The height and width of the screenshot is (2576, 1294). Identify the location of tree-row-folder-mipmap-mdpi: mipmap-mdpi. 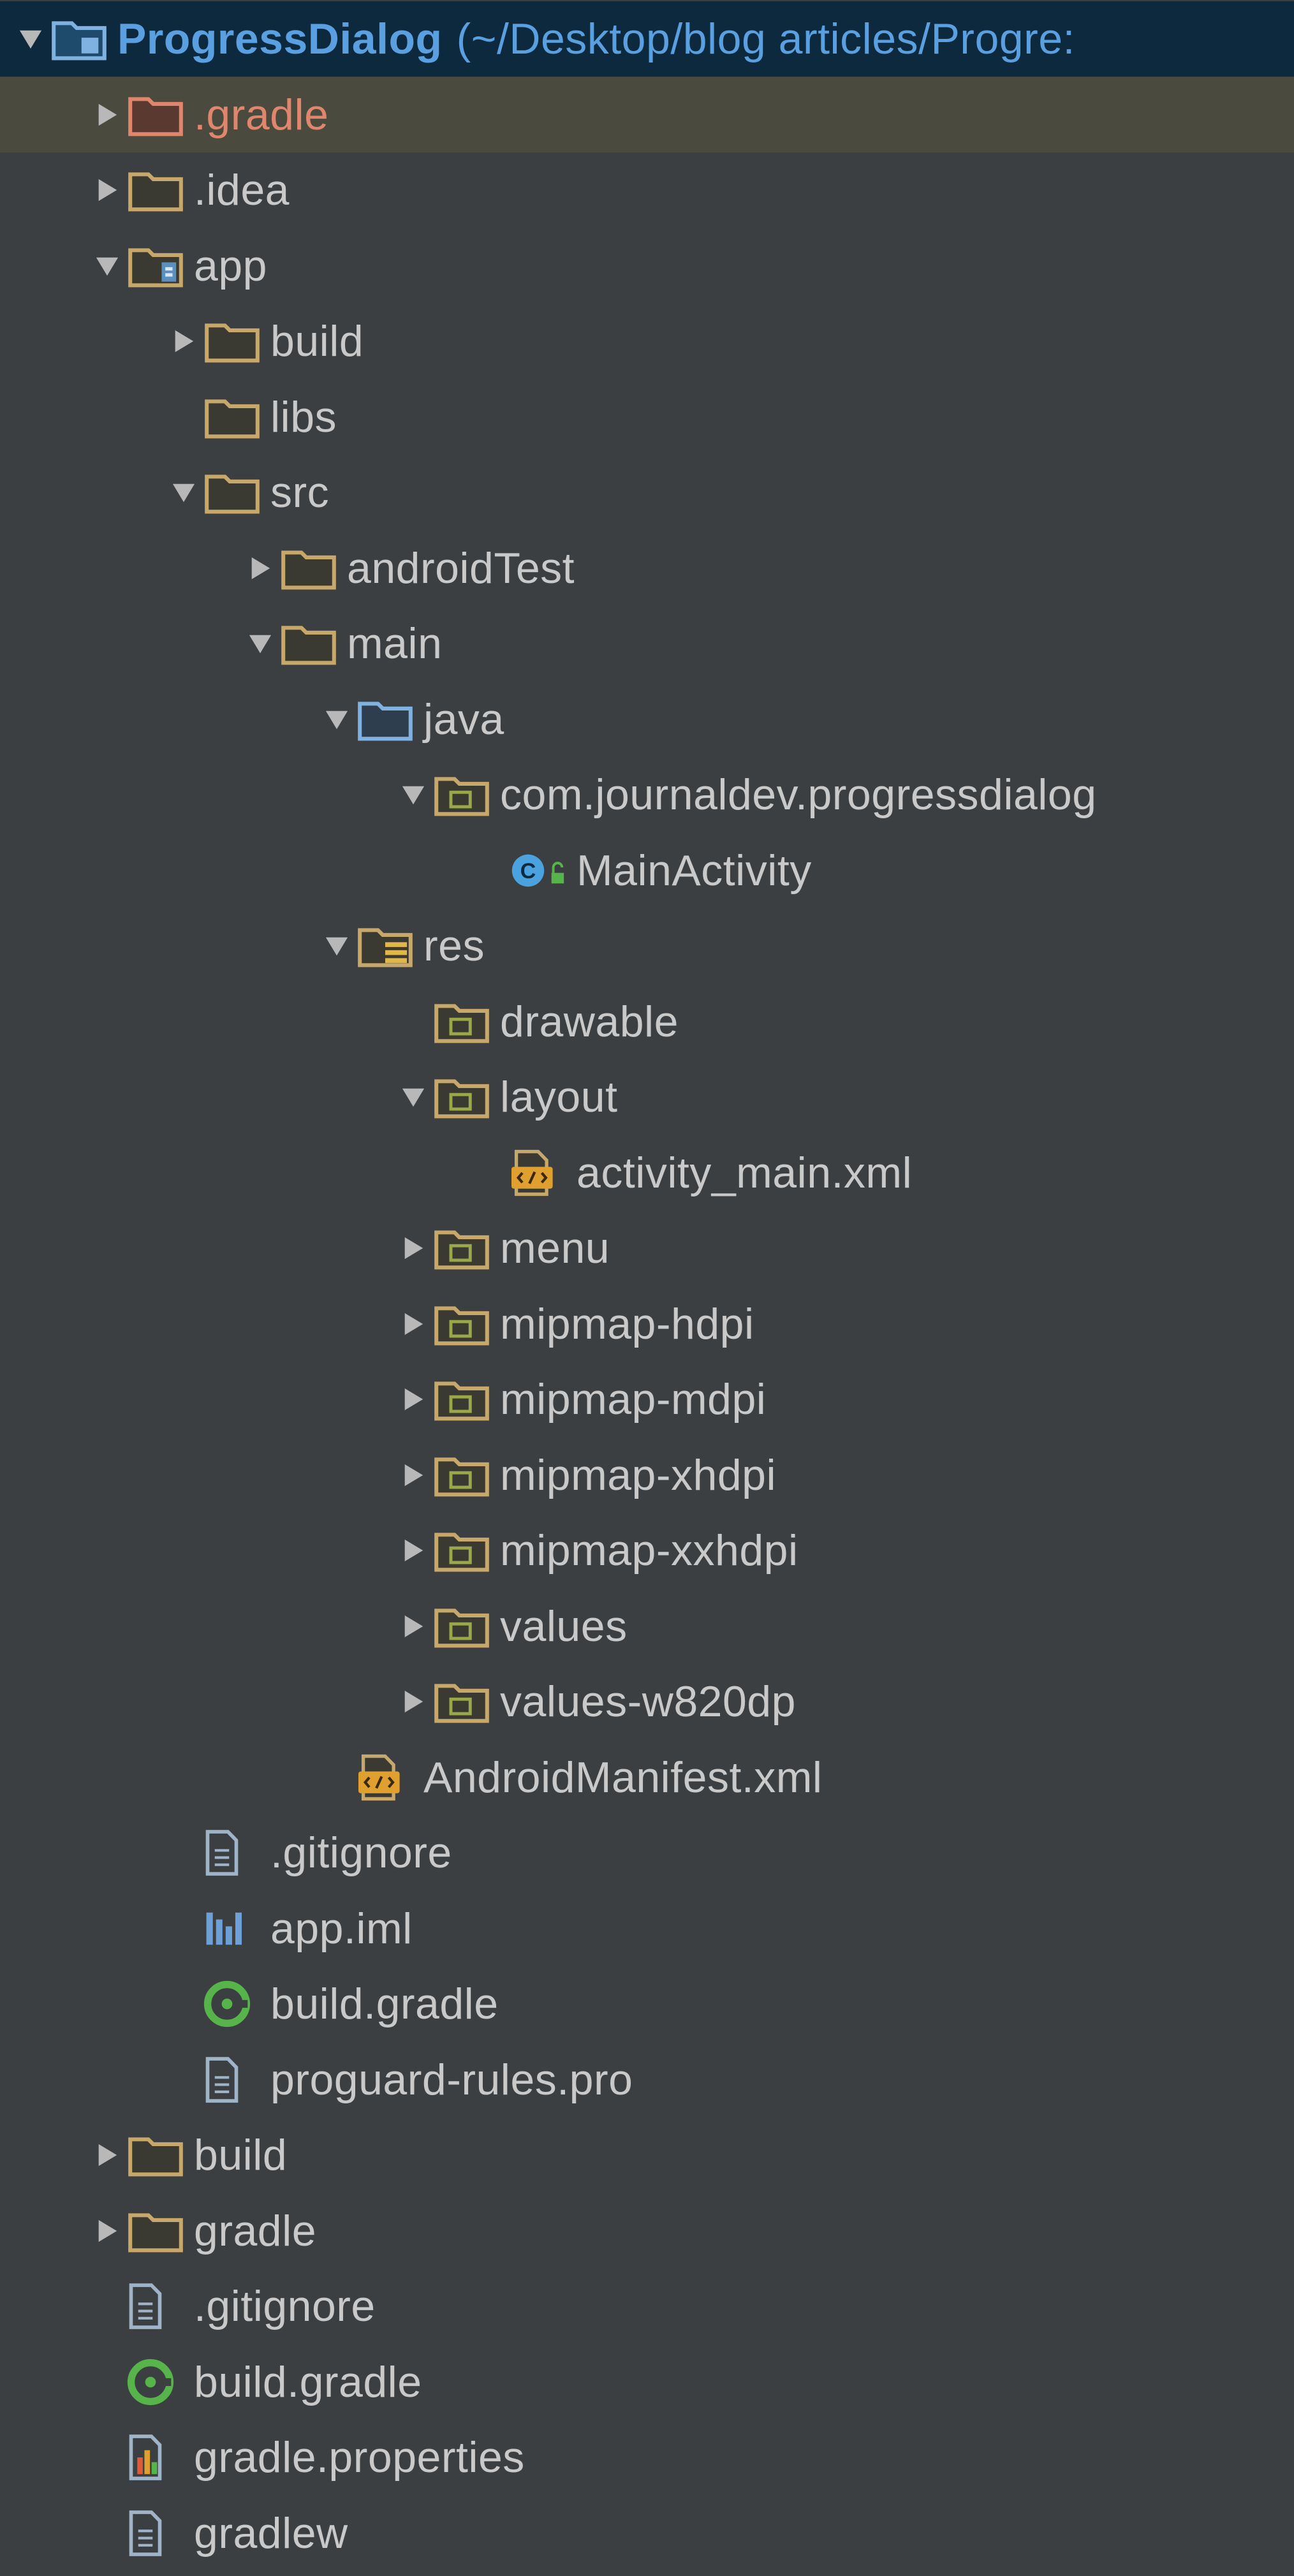
(647, 1399).